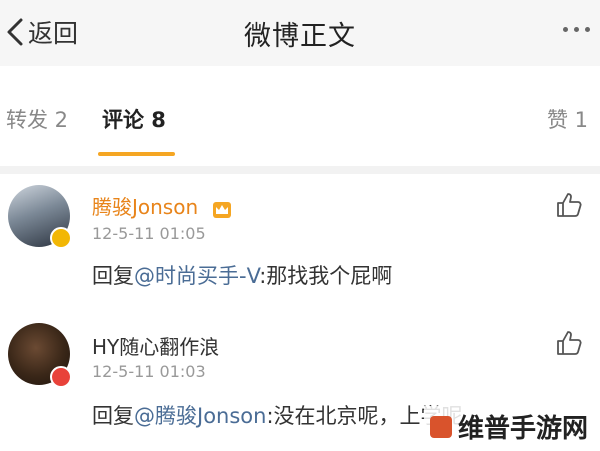  I want to click on tab-comment: 评论 8, so click(134, 119).